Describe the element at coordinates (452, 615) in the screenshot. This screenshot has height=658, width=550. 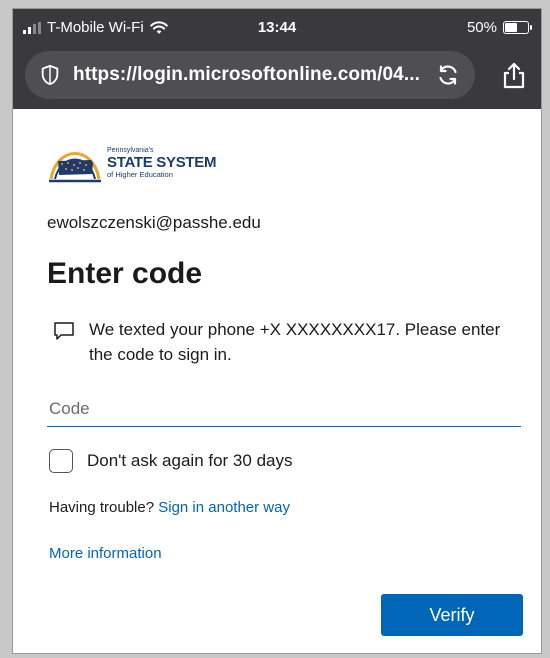
I see `verify-button: Verify` at that location.